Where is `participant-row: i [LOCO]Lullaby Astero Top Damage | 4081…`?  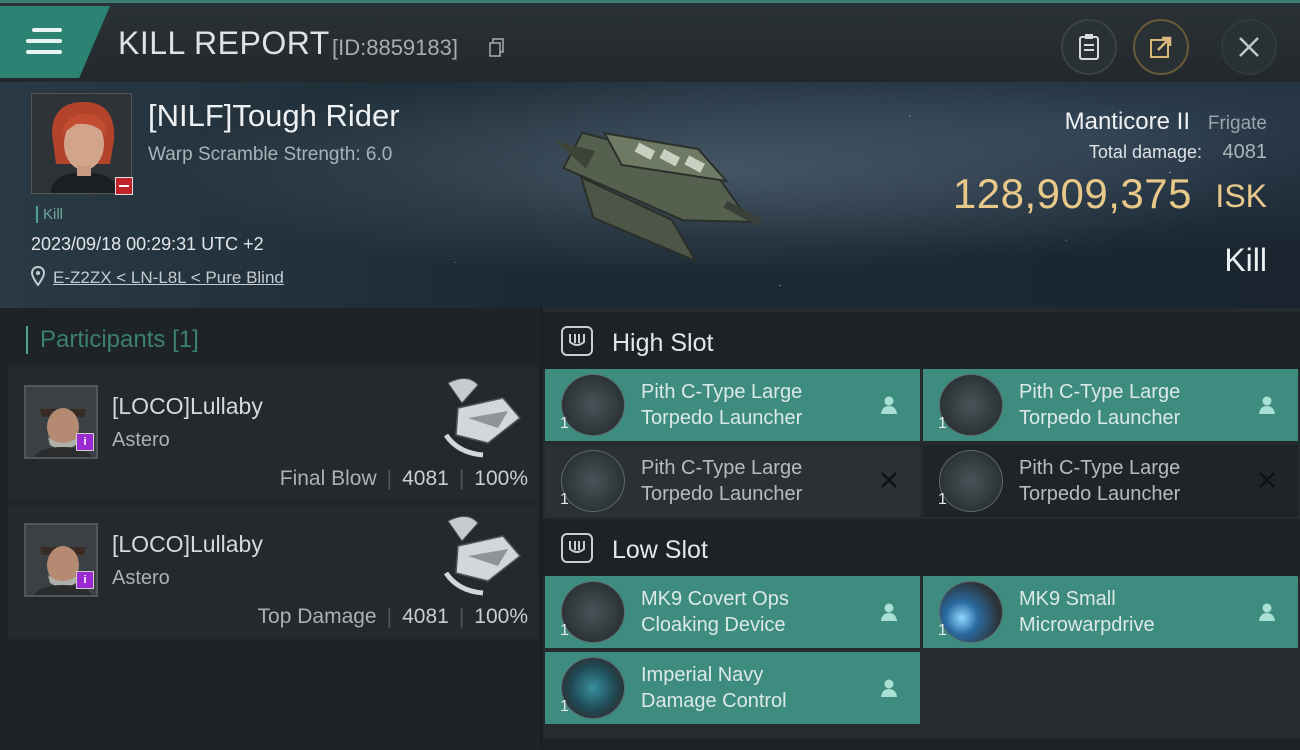
participant-row: i [LOCO]Lullaby Astero Top Damage | 4081… is located at coordinates (273, 572).